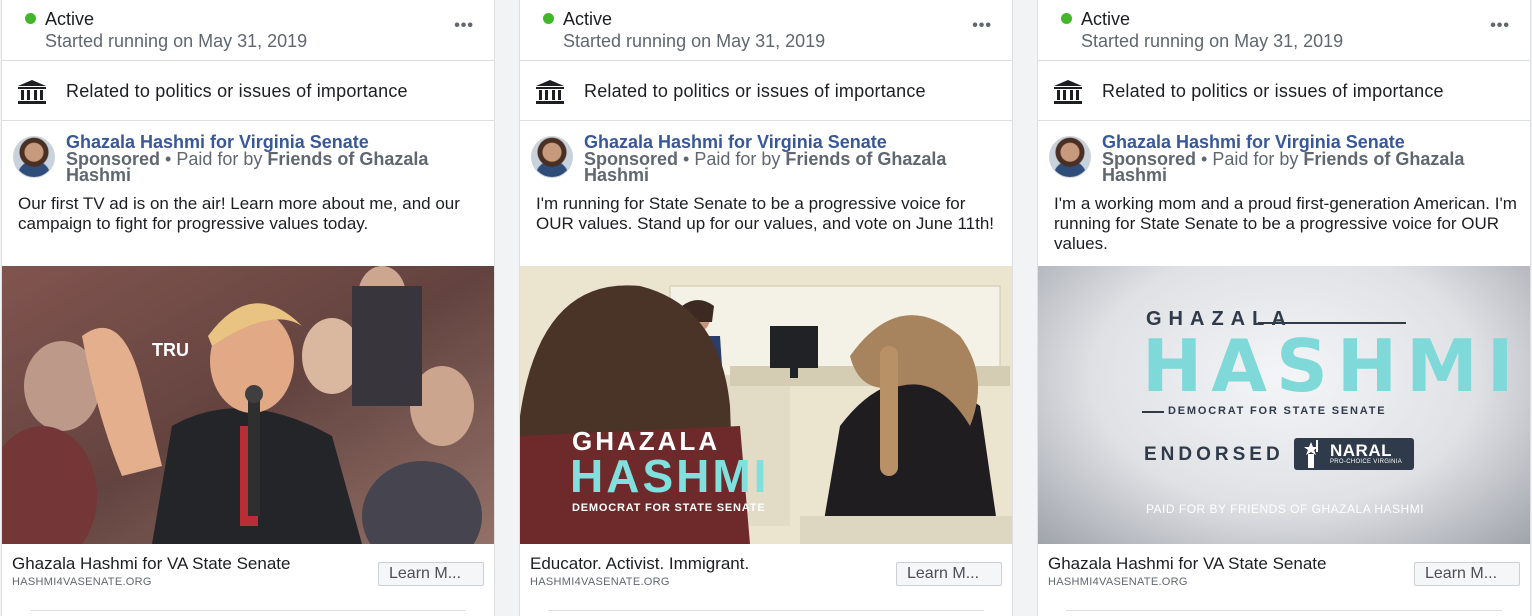 This screenshot has width=1532, height=616. What do you see at coordinates (639, 564) in the screenshot?
I see `link-title: Educator. Activist. Immigrant.` at bounding box center [639, 564].